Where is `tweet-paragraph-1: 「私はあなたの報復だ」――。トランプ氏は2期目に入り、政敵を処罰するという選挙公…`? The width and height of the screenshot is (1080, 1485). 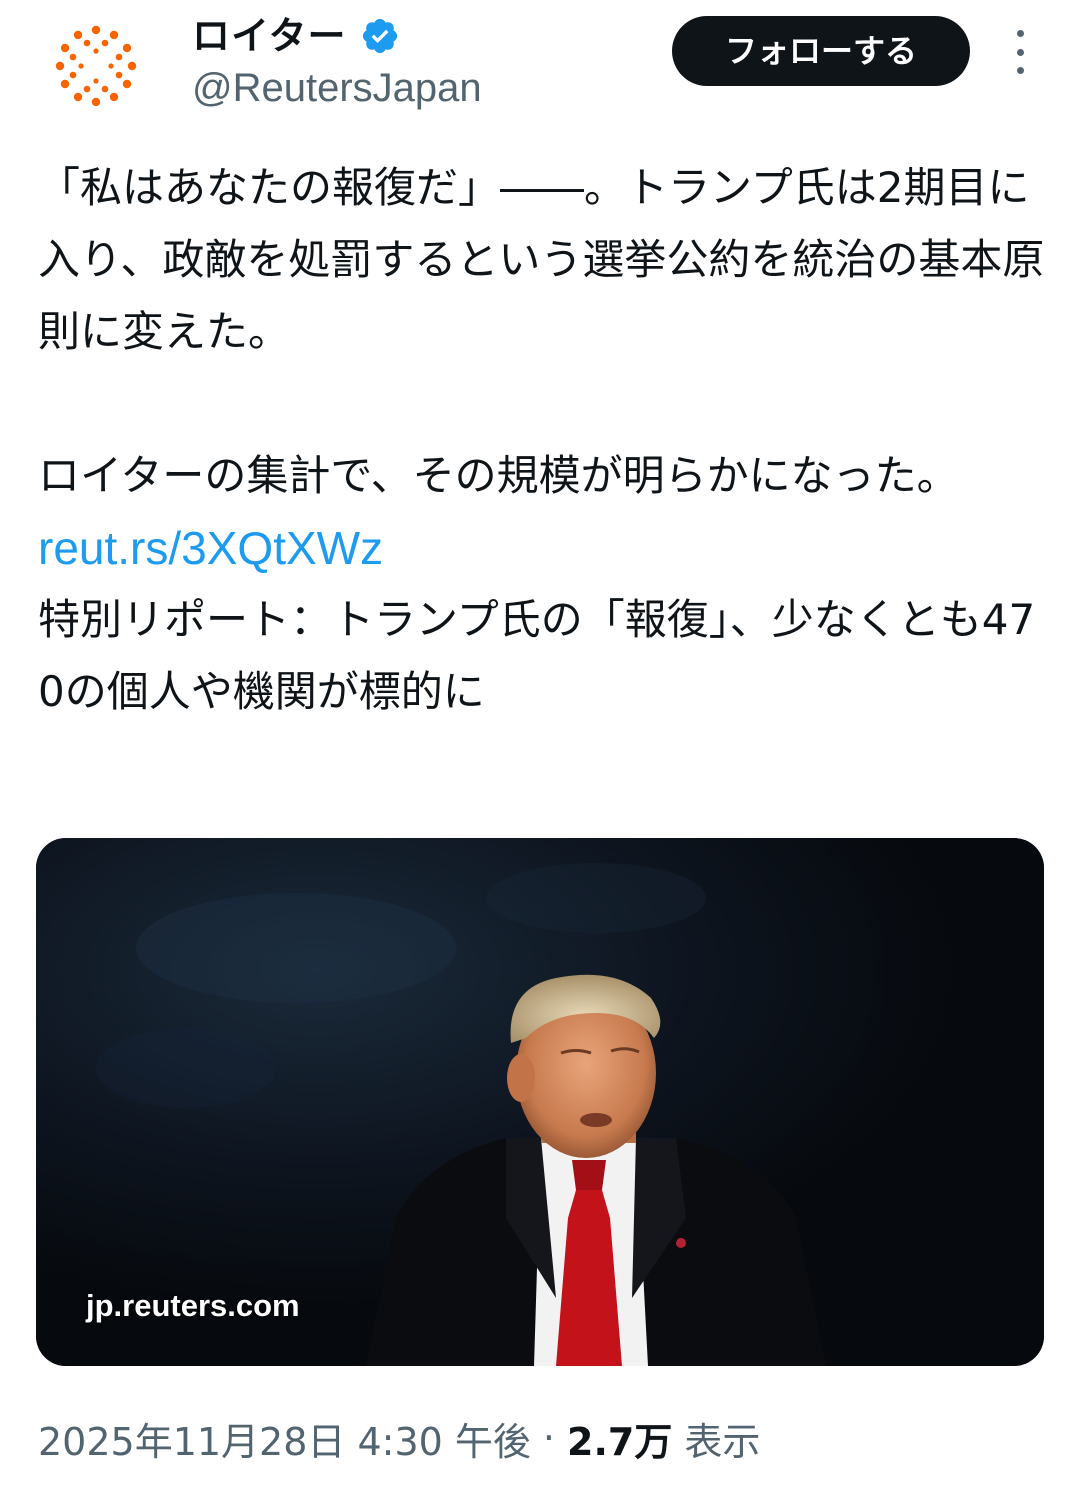
tweet-paragraph-1: 「私はあなたの報復だ」――。トランプ氏は2期目に入り、政敵を処罰するという選挙公… is located at coordinates (541, 259).